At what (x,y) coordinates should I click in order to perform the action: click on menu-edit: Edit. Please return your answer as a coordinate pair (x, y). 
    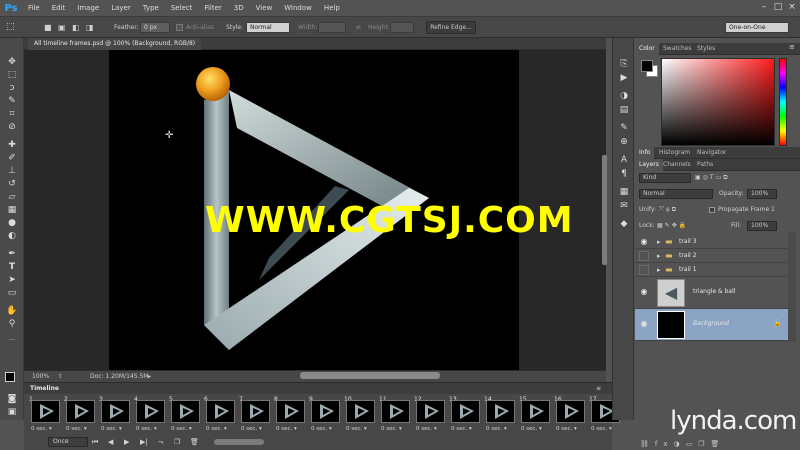
    Looking at the image, I should click on (59, 8).